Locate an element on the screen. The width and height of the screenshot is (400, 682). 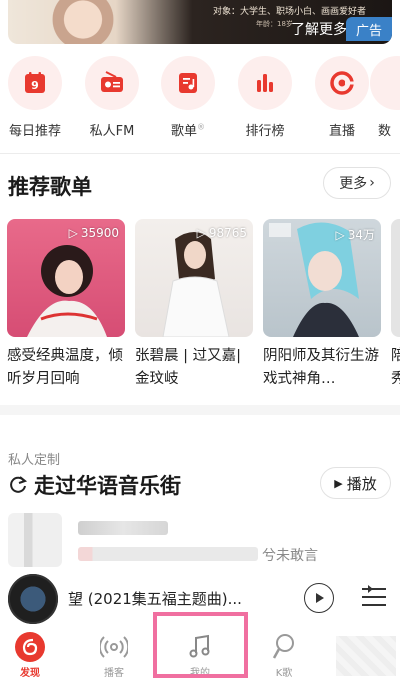
svg-text: 9 is located at coordinates (35, 85).